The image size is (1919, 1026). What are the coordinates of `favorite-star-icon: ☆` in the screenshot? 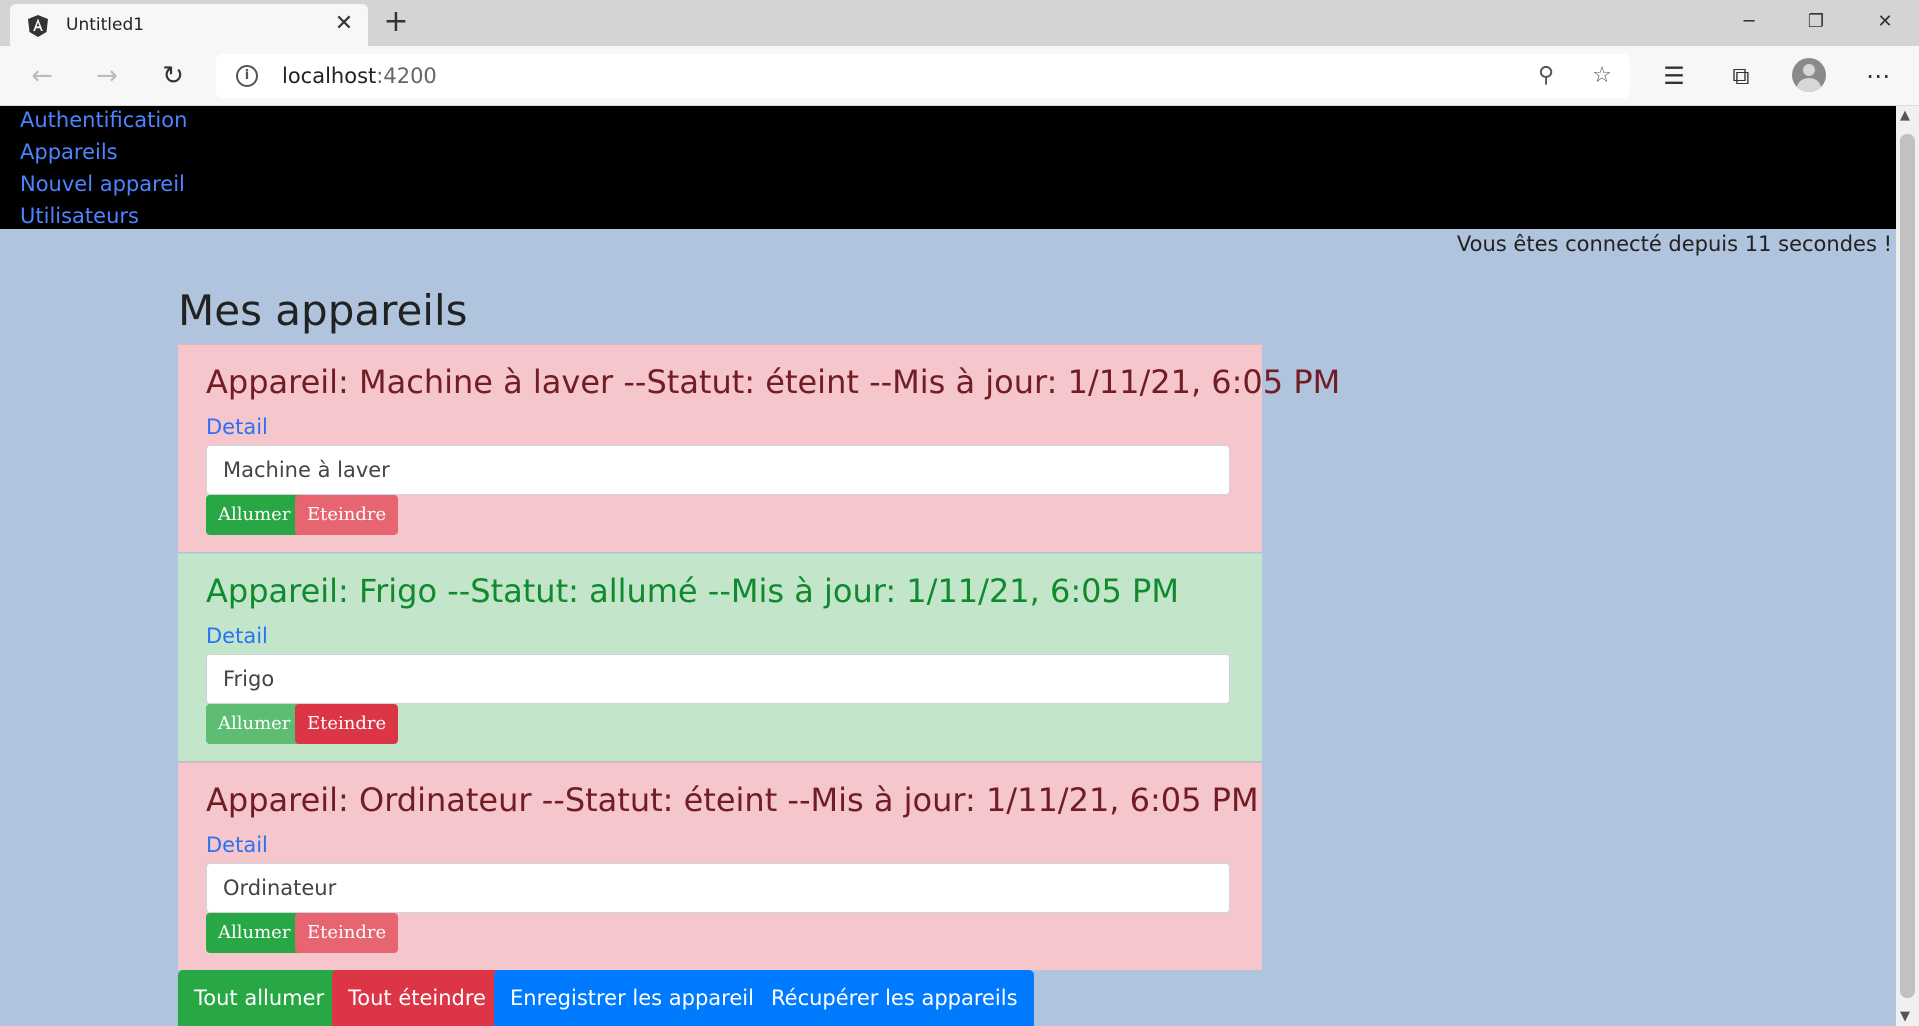 It's located at (1602, 76).